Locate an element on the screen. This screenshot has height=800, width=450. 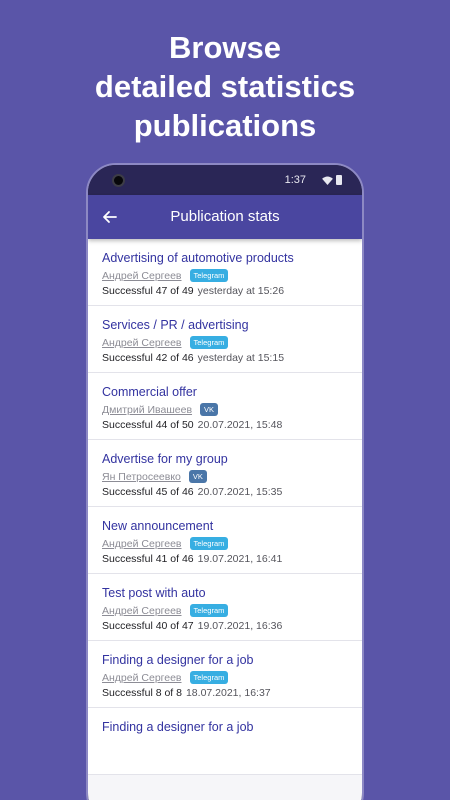
list-item: Finding a designer for a job is located at coordinates (225, 741).